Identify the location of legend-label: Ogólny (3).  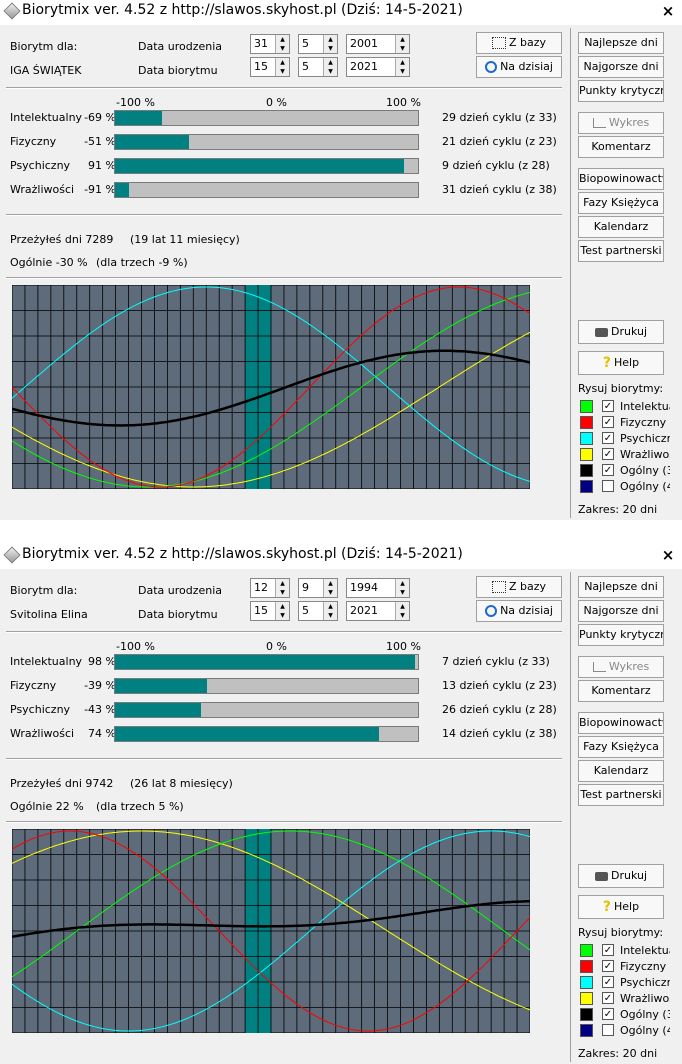
(645, 470).